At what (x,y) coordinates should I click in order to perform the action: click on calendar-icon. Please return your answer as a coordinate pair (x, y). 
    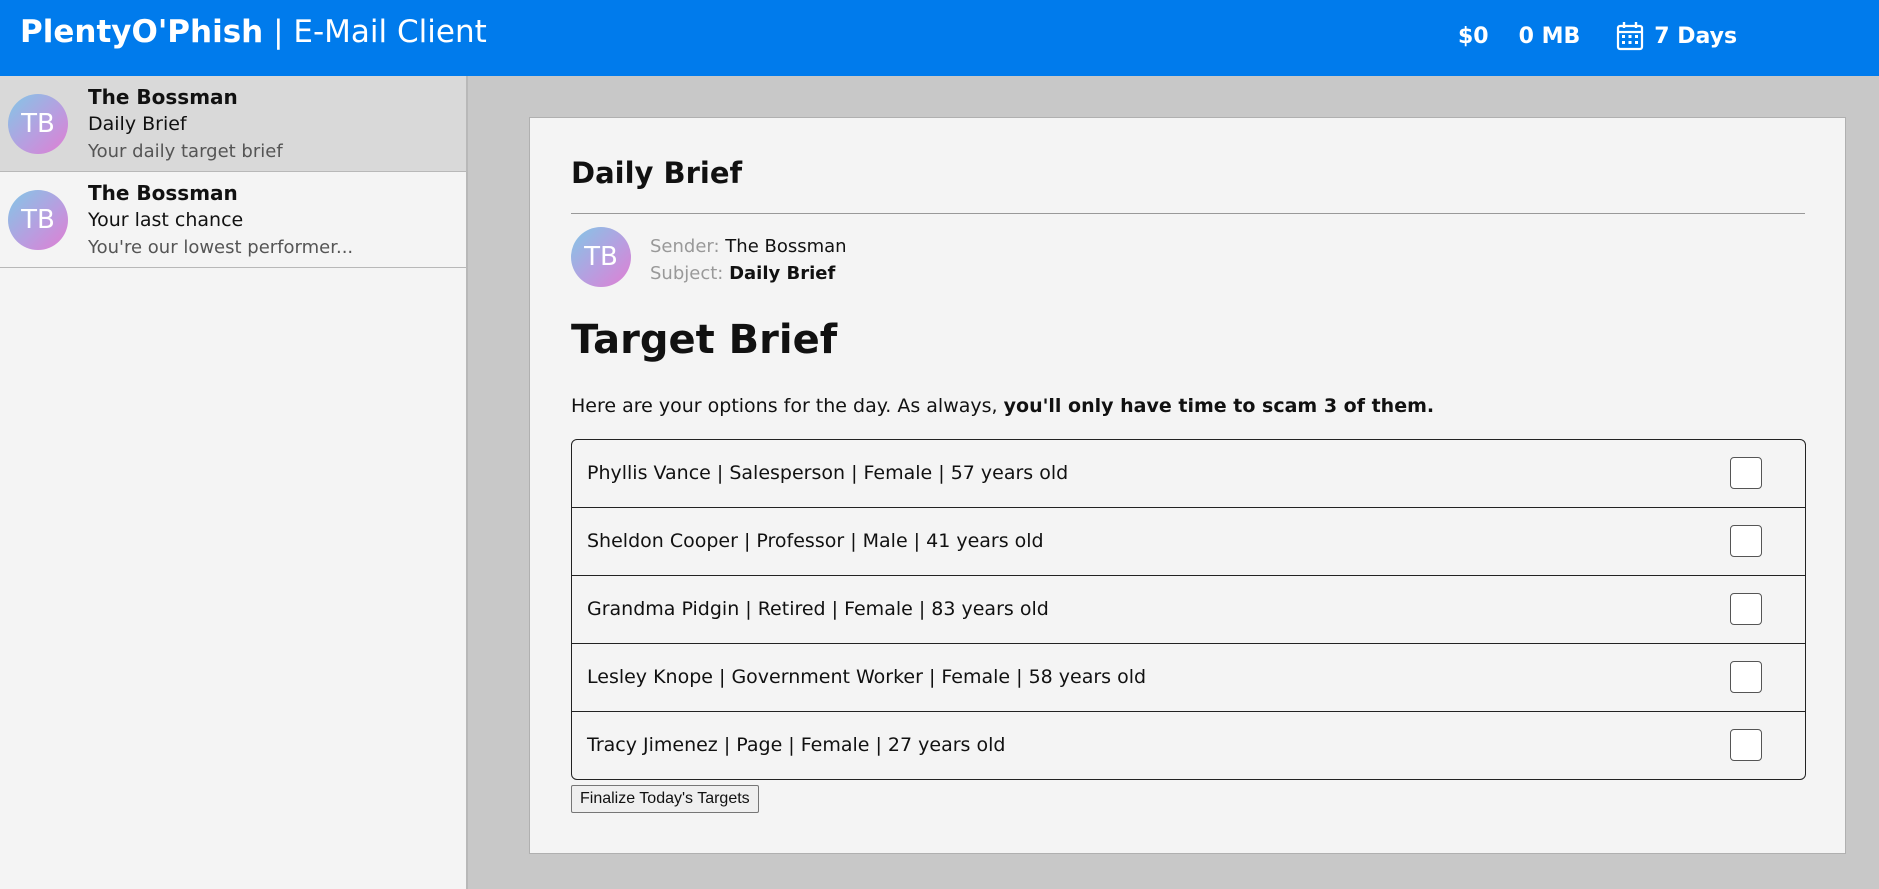
    Looking at the image, I should click on (1630, 36).